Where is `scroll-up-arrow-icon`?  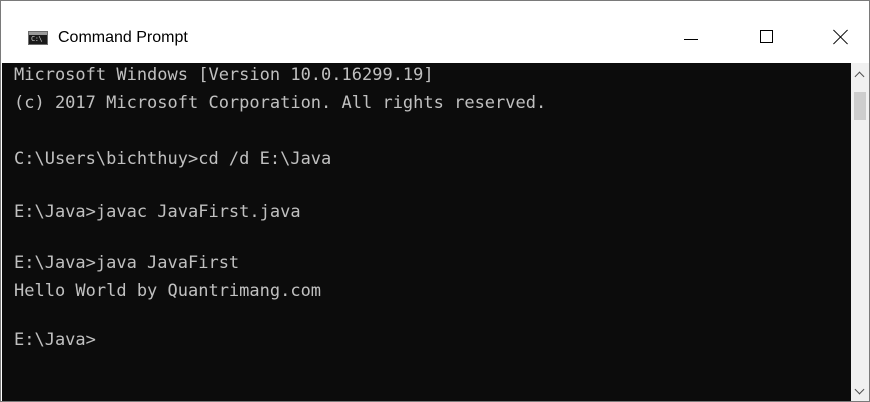
scroll-up-arrow-icon is located at coordinates (860, 76).